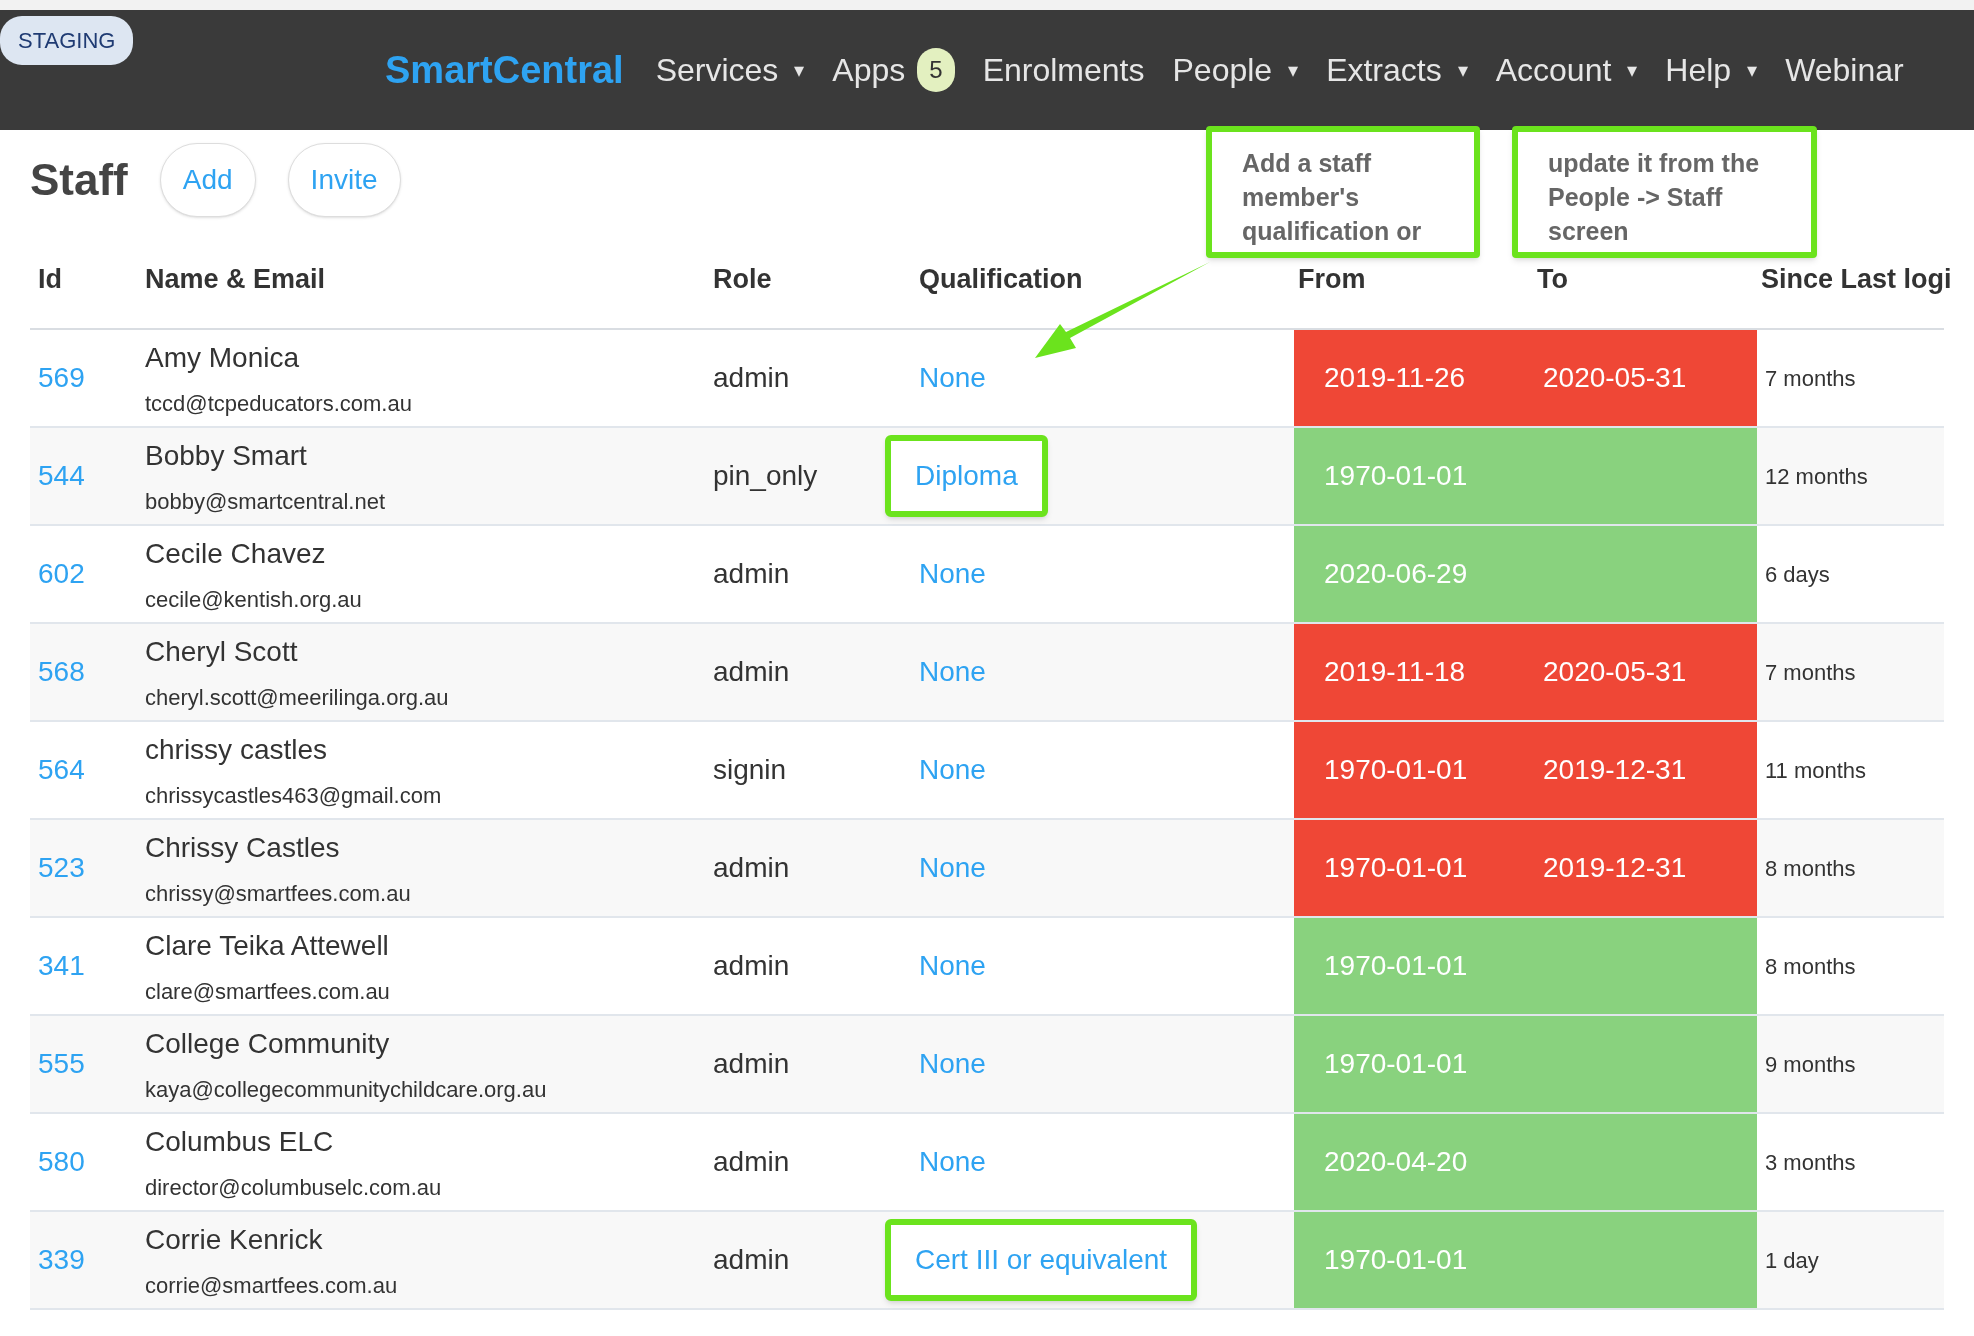 The height and width of the screenshot is (1336, 1974). What do you see at coordinates (1792, 1260) in the screenshot?
I see `last-login-text: 1 day` at bounding box center [1792, 1260].